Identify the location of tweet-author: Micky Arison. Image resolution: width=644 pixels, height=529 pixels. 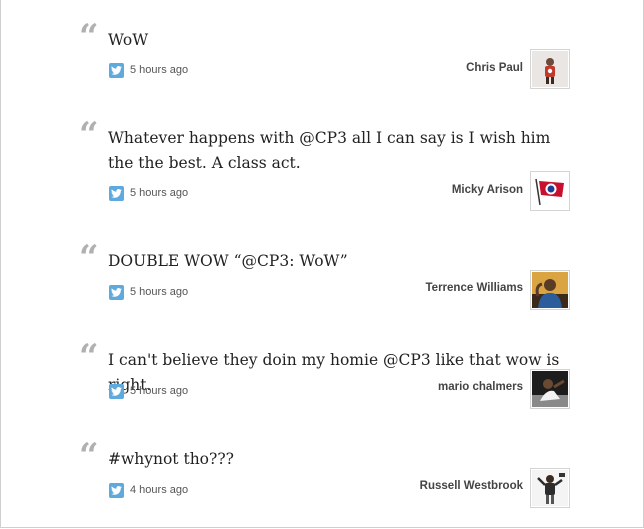
(487, 190).